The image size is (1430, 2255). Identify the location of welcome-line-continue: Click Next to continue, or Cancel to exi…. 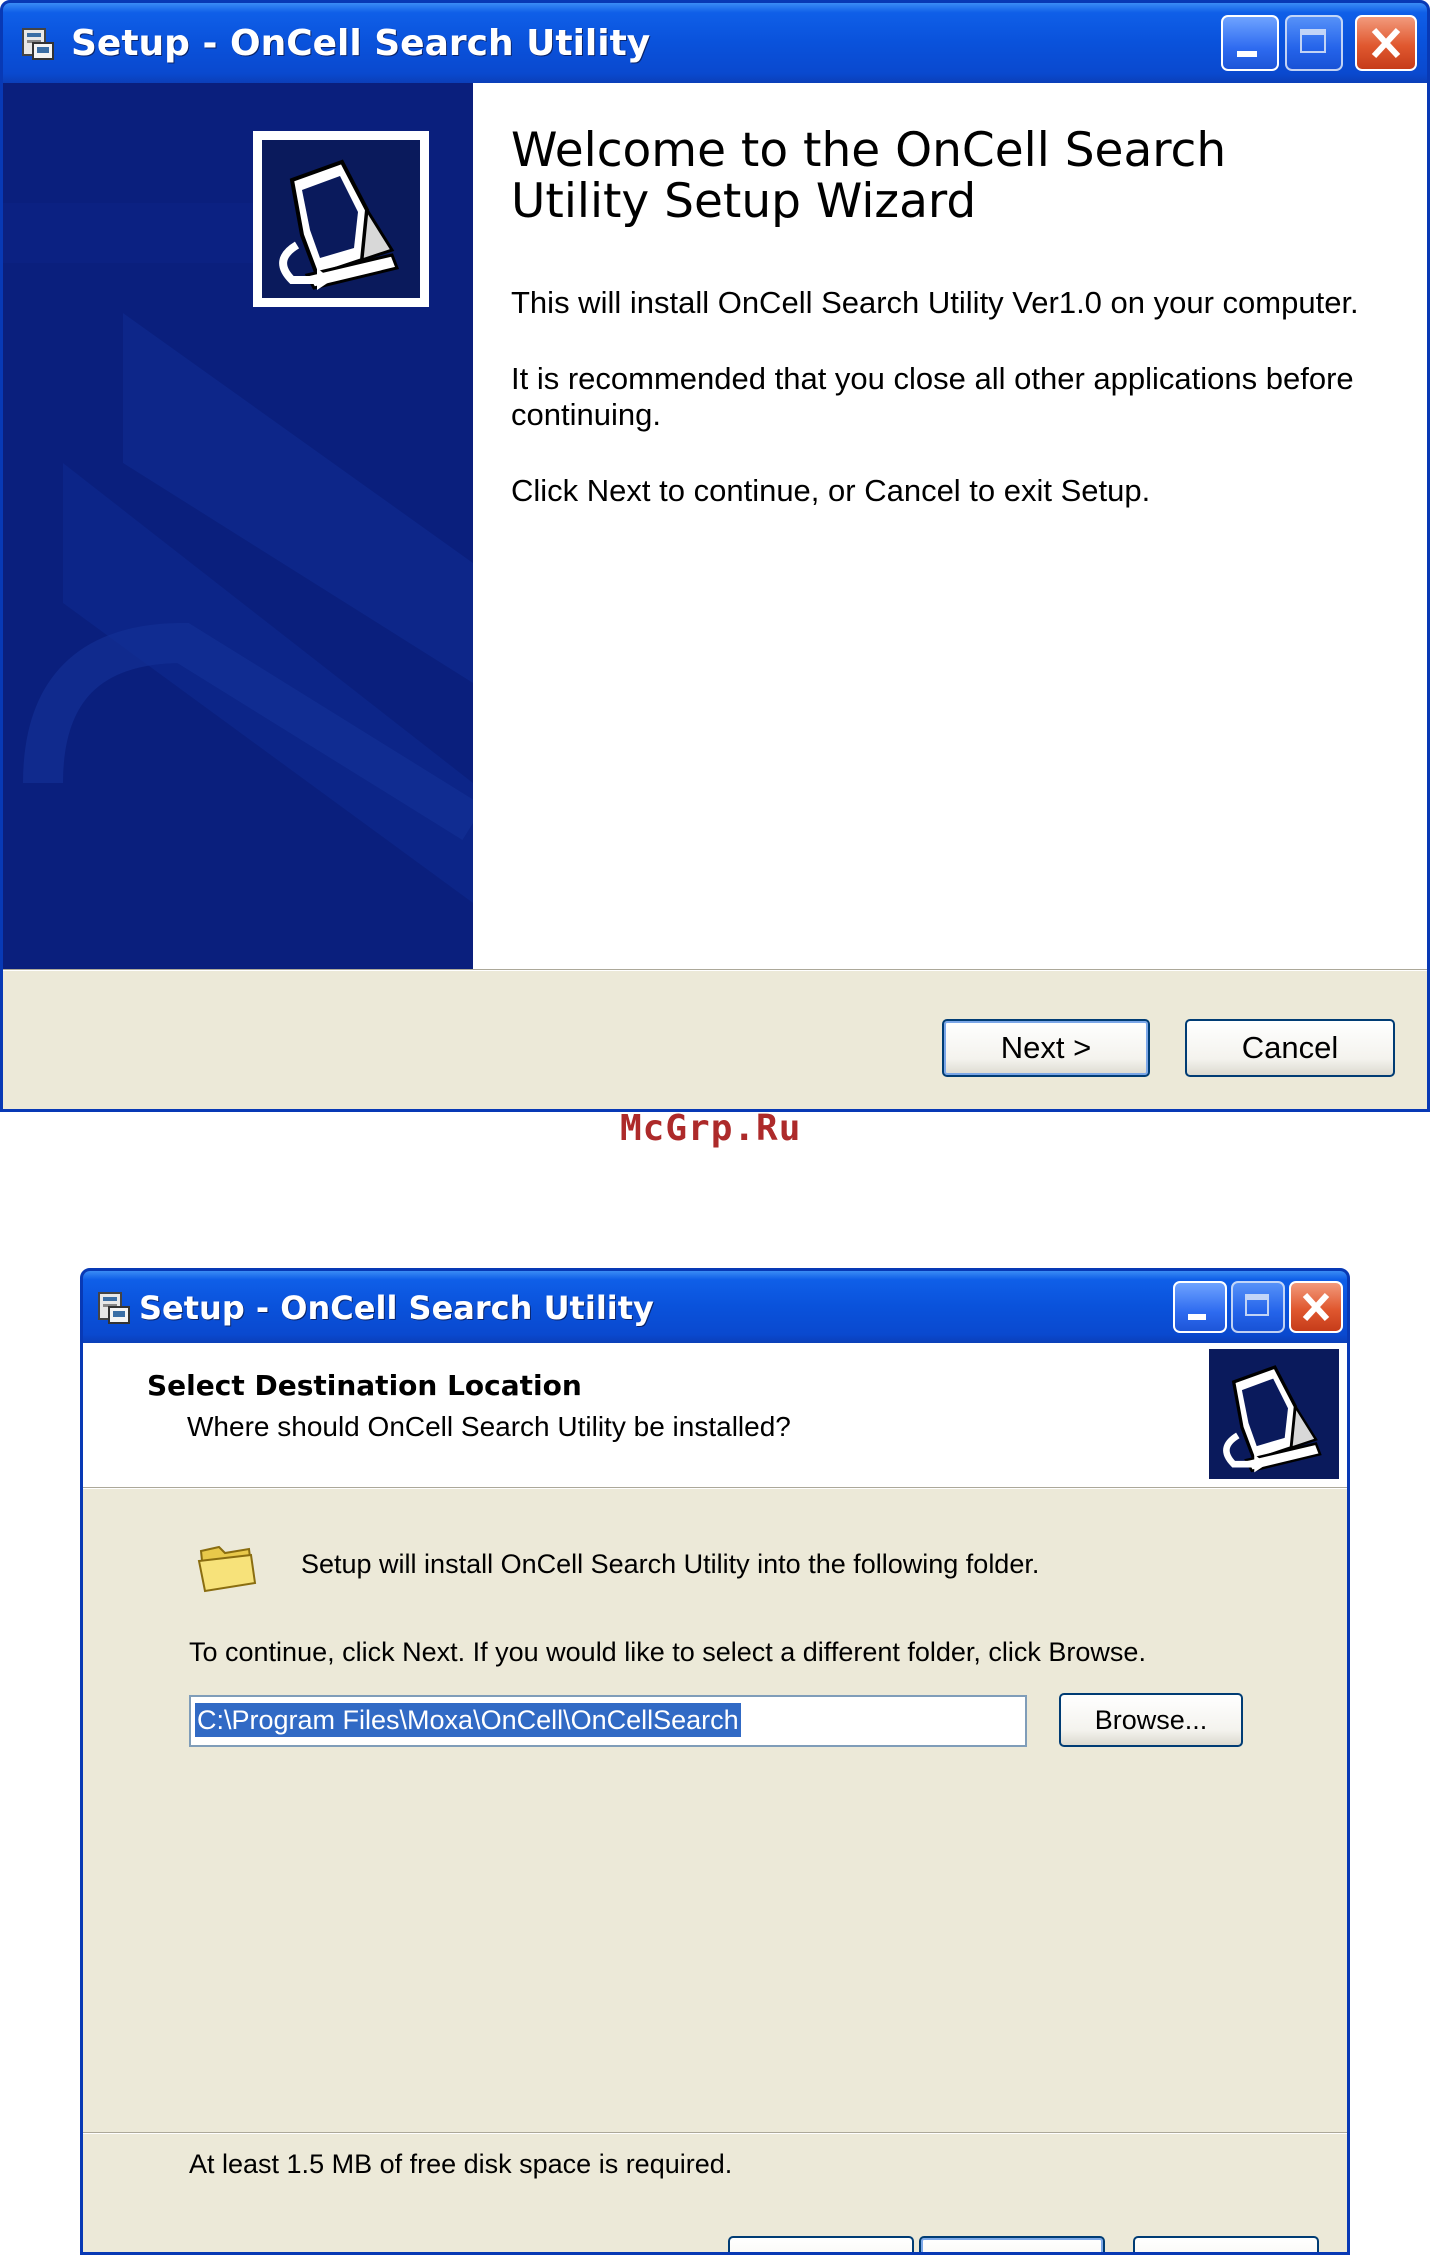
(831, 490).